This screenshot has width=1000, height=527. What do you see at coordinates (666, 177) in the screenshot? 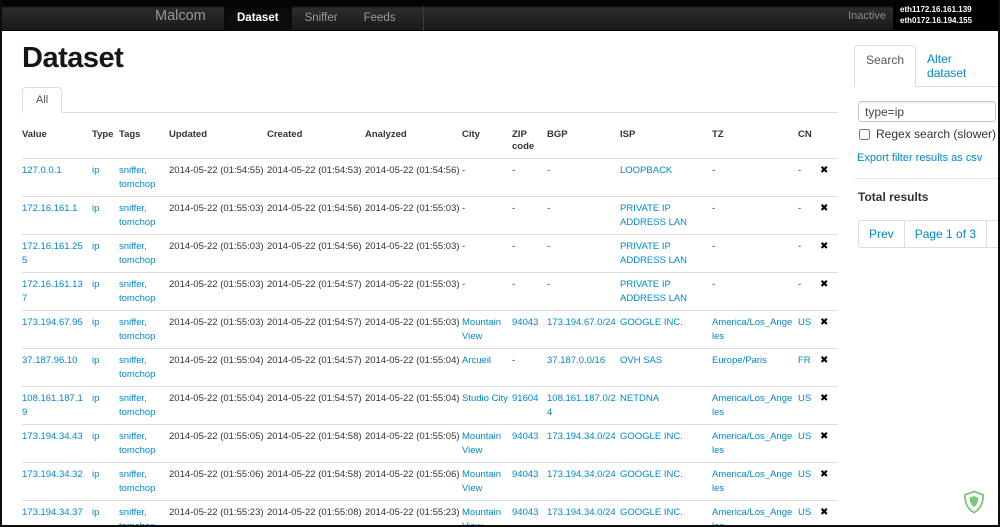
I see `cell-isp: LOOPBACK` at bounding box center [666, 177].